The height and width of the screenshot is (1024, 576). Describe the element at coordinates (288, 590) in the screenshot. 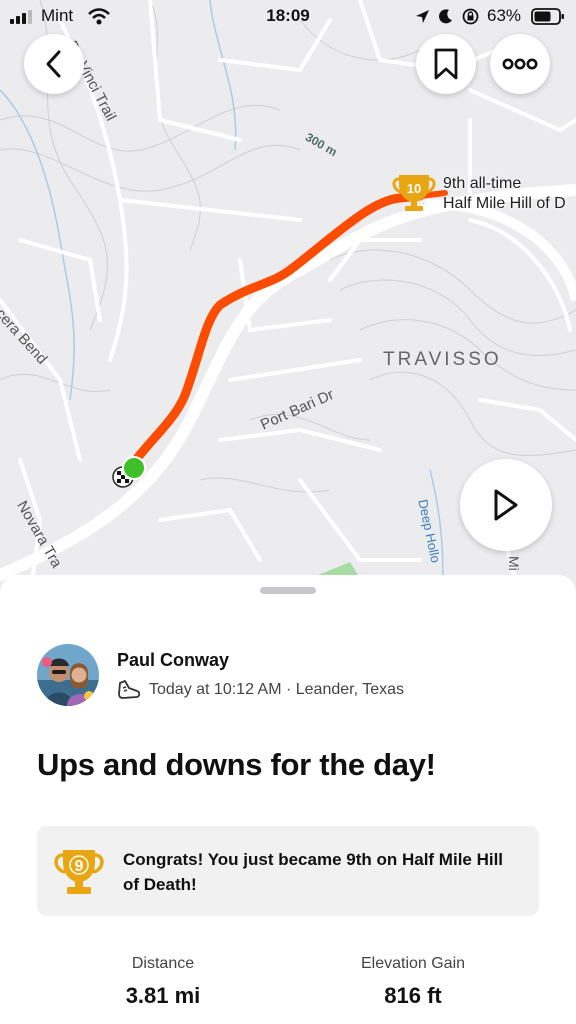

I see `sheet-drag-handle` at that location.